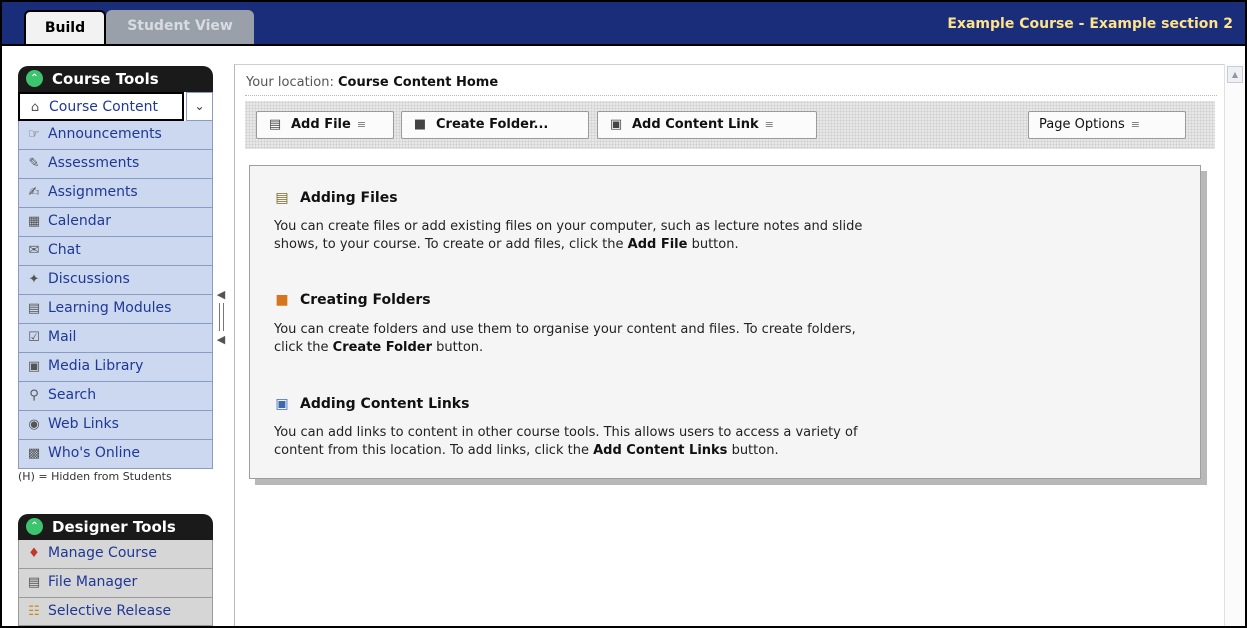 The image size is (1247, 628). I want to click on text-emphasis: Add File, so click(657, 244).